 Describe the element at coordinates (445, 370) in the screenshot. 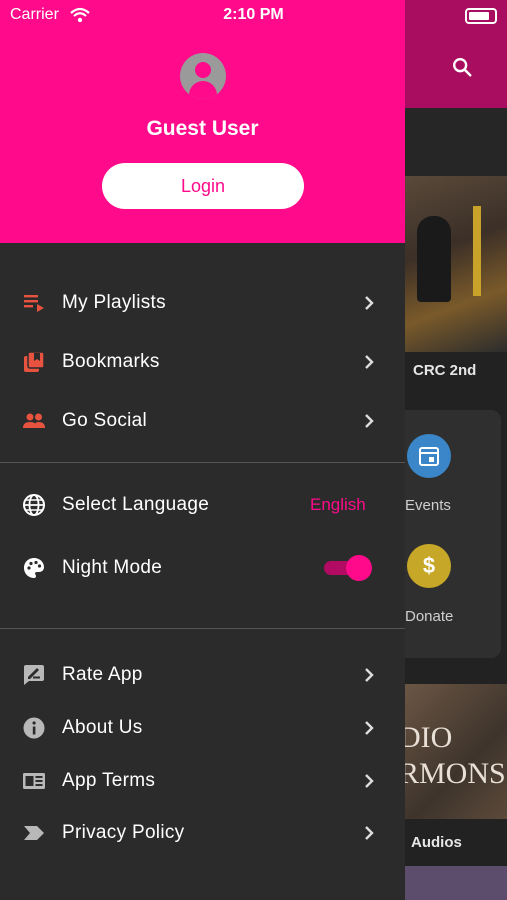

I see `video-caption: CRC 2nd` at that location.